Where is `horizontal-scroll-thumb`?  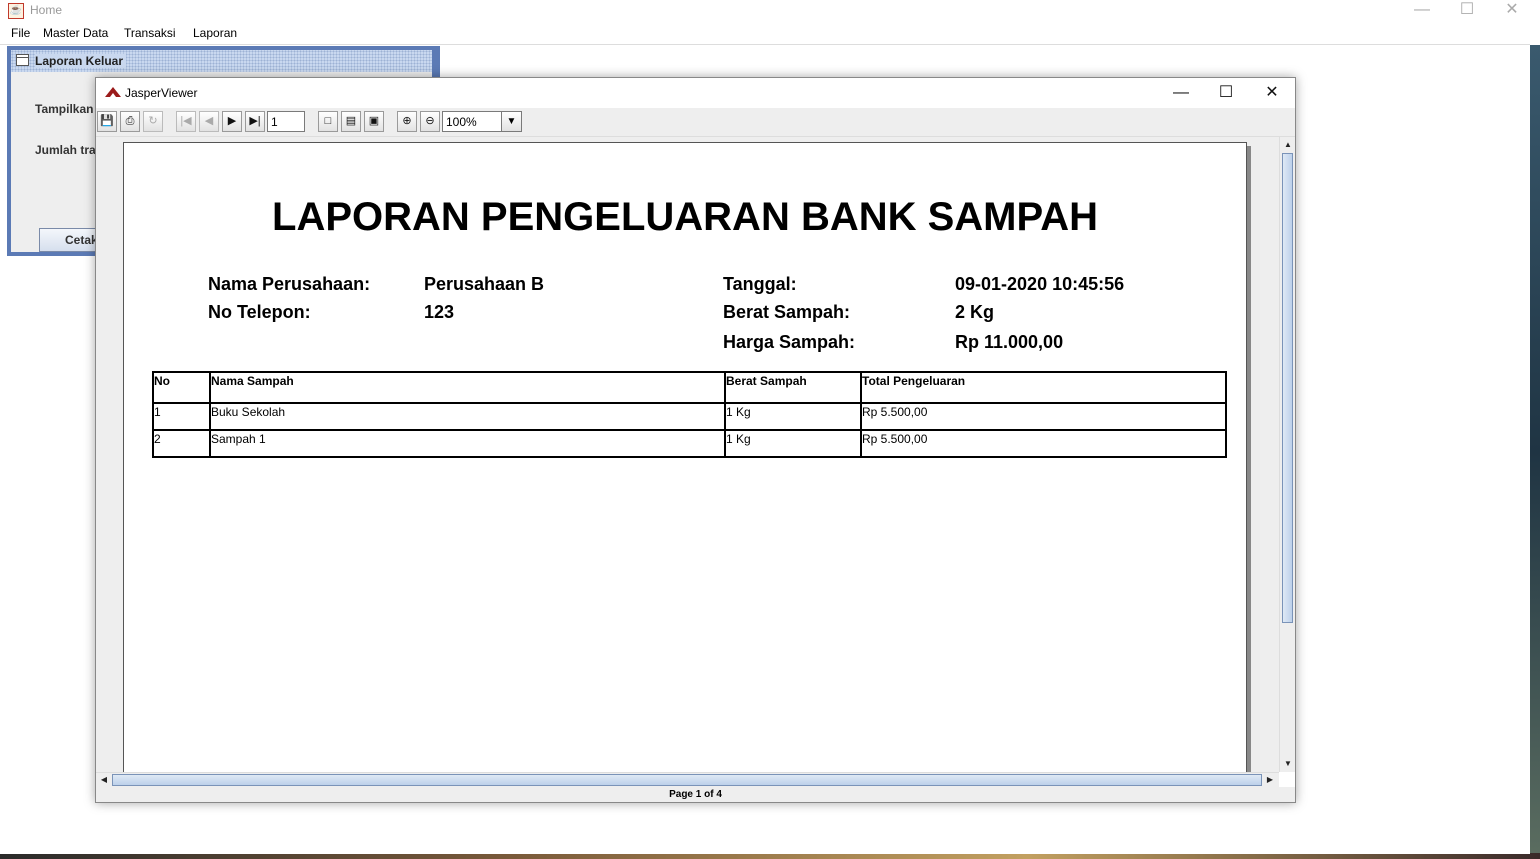 horizontal-scroll-thumb is located at coordinates (687, 780).